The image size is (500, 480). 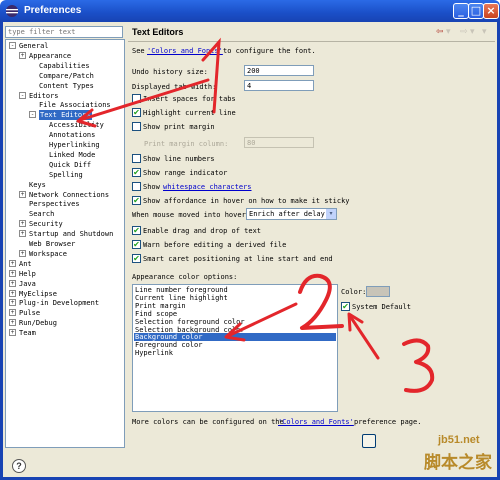 I want to click on tree-item-label: Hyperlinking, so click(x=74, y=145).